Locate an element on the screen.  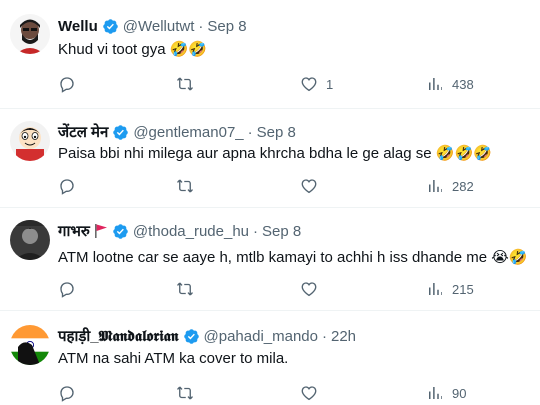
views-count: 215 is located at coordinates (463, 289).